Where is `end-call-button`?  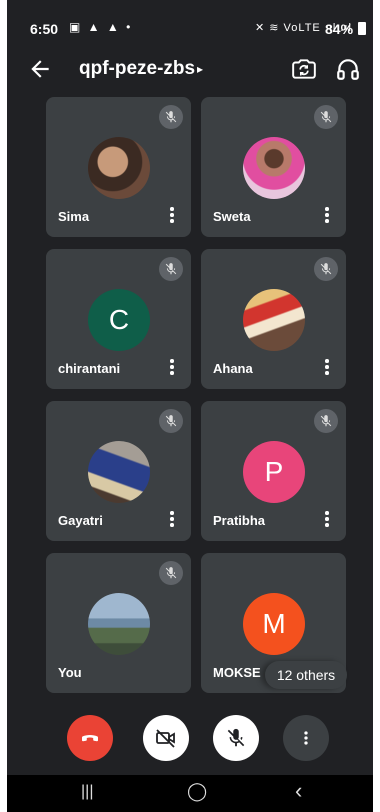
end-call-button is located at coordinates (90, 738).